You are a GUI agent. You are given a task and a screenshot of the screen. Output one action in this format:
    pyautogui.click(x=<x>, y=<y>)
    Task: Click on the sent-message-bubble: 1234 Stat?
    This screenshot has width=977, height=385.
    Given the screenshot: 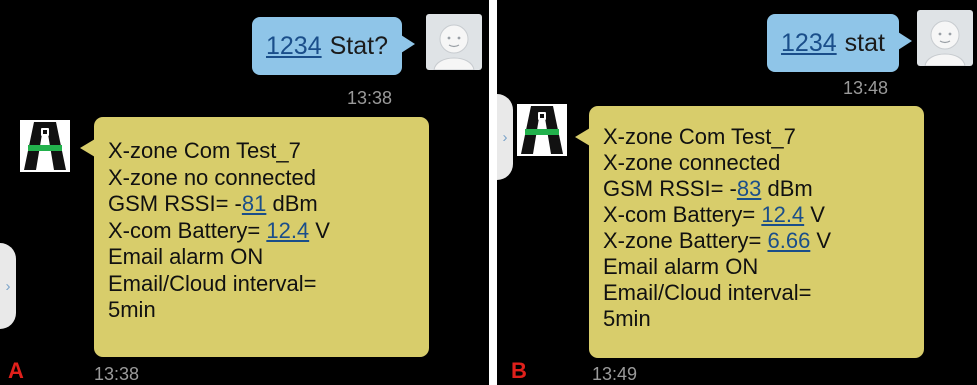 What is the action you would take?
    pyautogui.click(x=333, y=46)
    